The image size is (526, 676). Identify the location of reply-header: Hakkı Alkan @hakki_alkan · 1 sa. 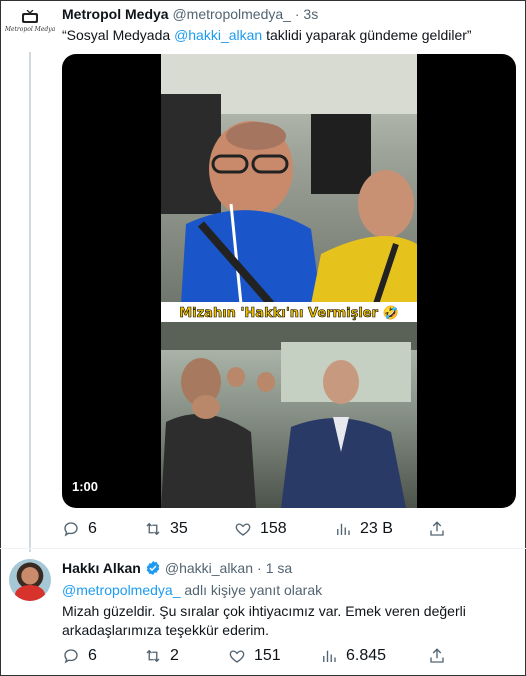
(177, 568).